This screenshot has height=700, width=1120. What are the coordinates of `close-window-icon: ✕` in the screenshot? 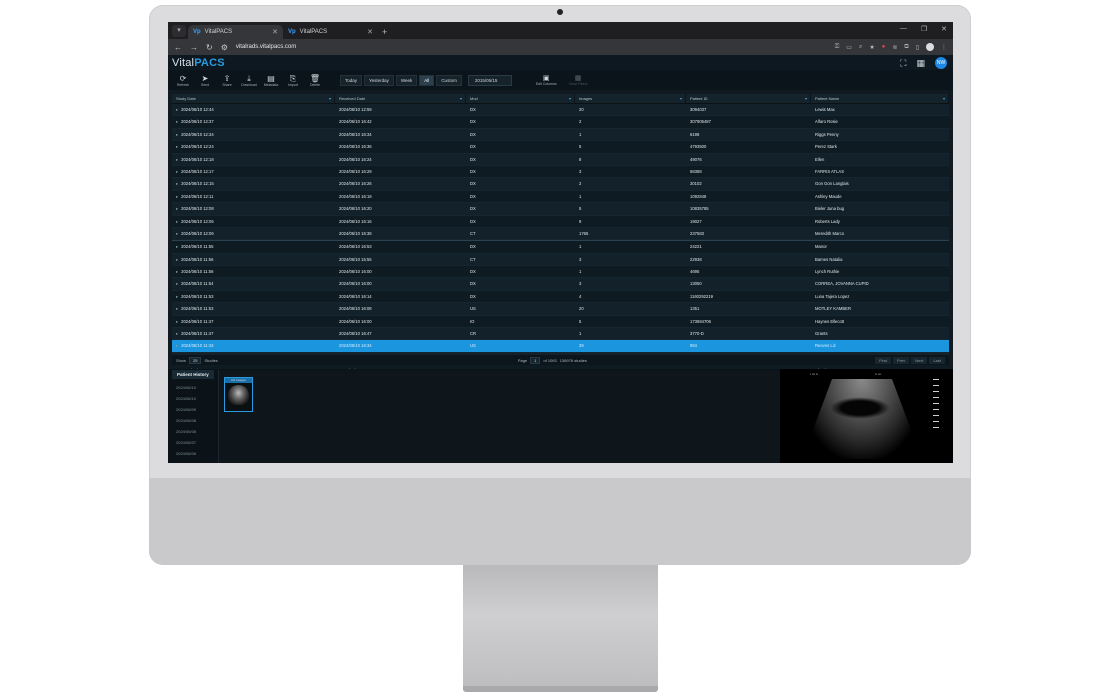 It's located at (944, 29).